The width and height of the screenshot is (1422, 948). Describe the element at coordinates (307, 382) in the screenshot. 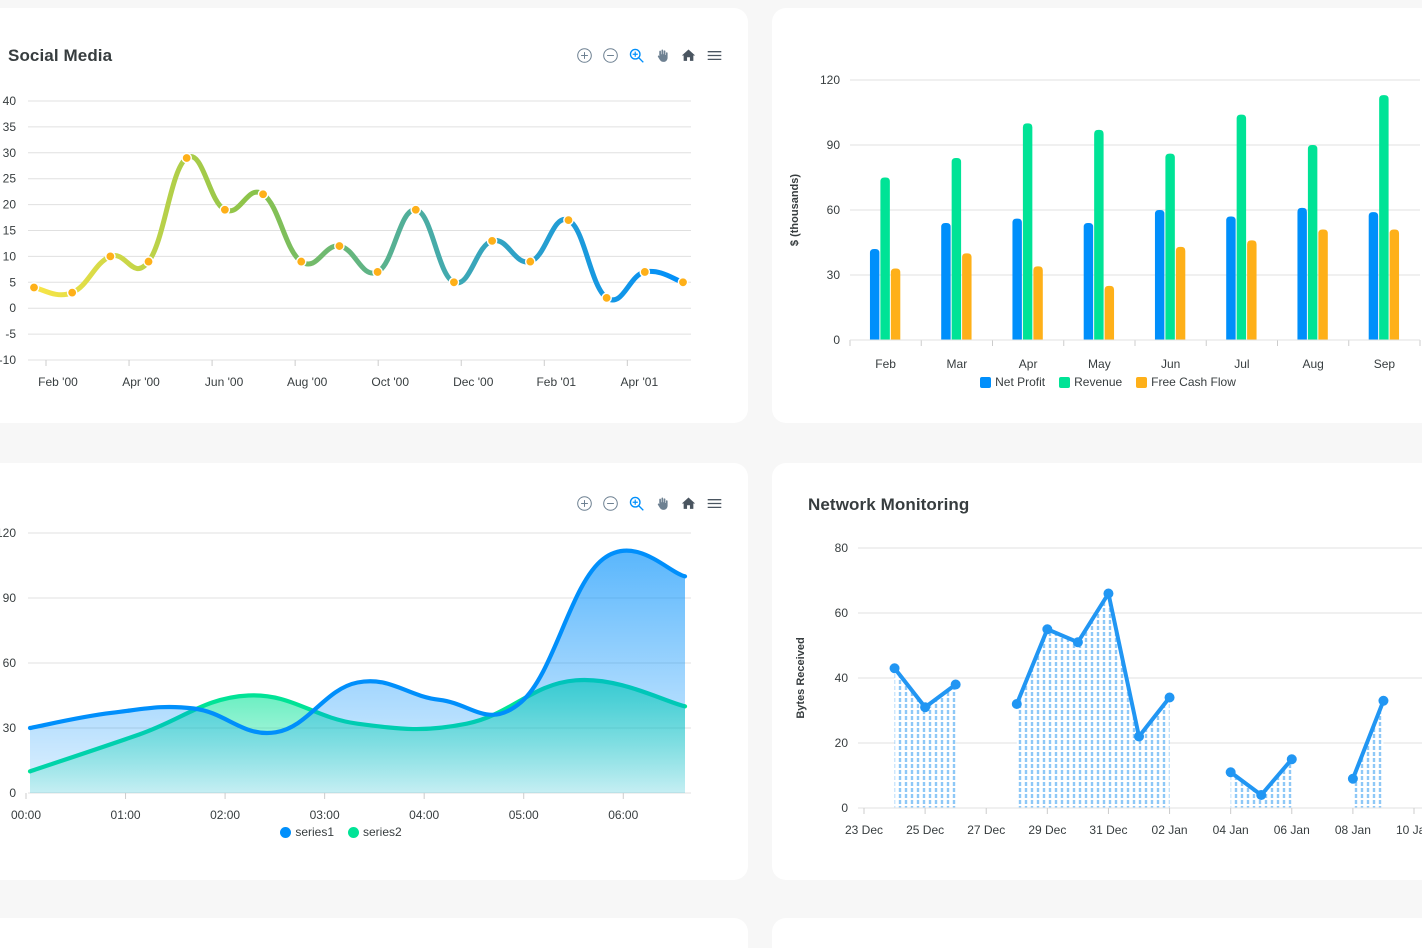

I see `svg-text: Aug '00` at that location.